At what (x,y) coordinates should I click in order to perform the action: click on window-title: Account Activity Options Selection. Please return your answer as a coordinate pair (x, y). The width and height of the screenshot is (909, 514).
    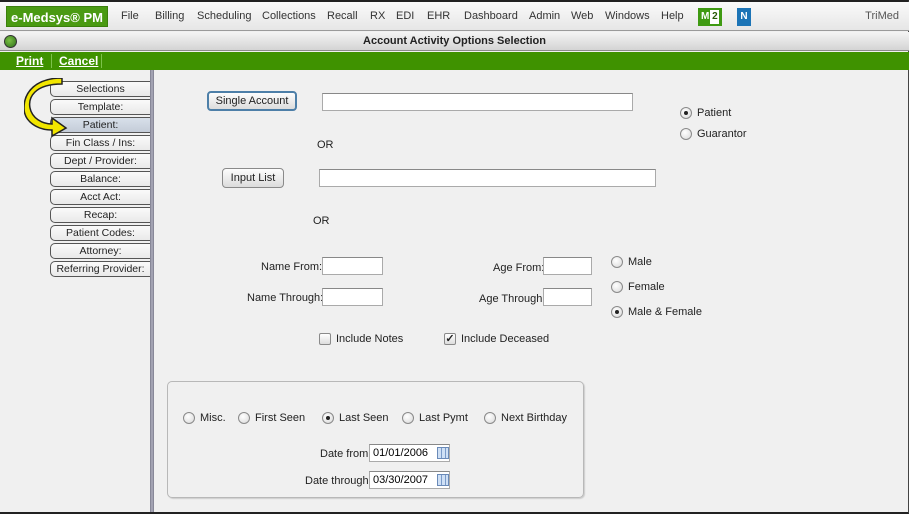
    Looking at the image, I should click on (454, 41).